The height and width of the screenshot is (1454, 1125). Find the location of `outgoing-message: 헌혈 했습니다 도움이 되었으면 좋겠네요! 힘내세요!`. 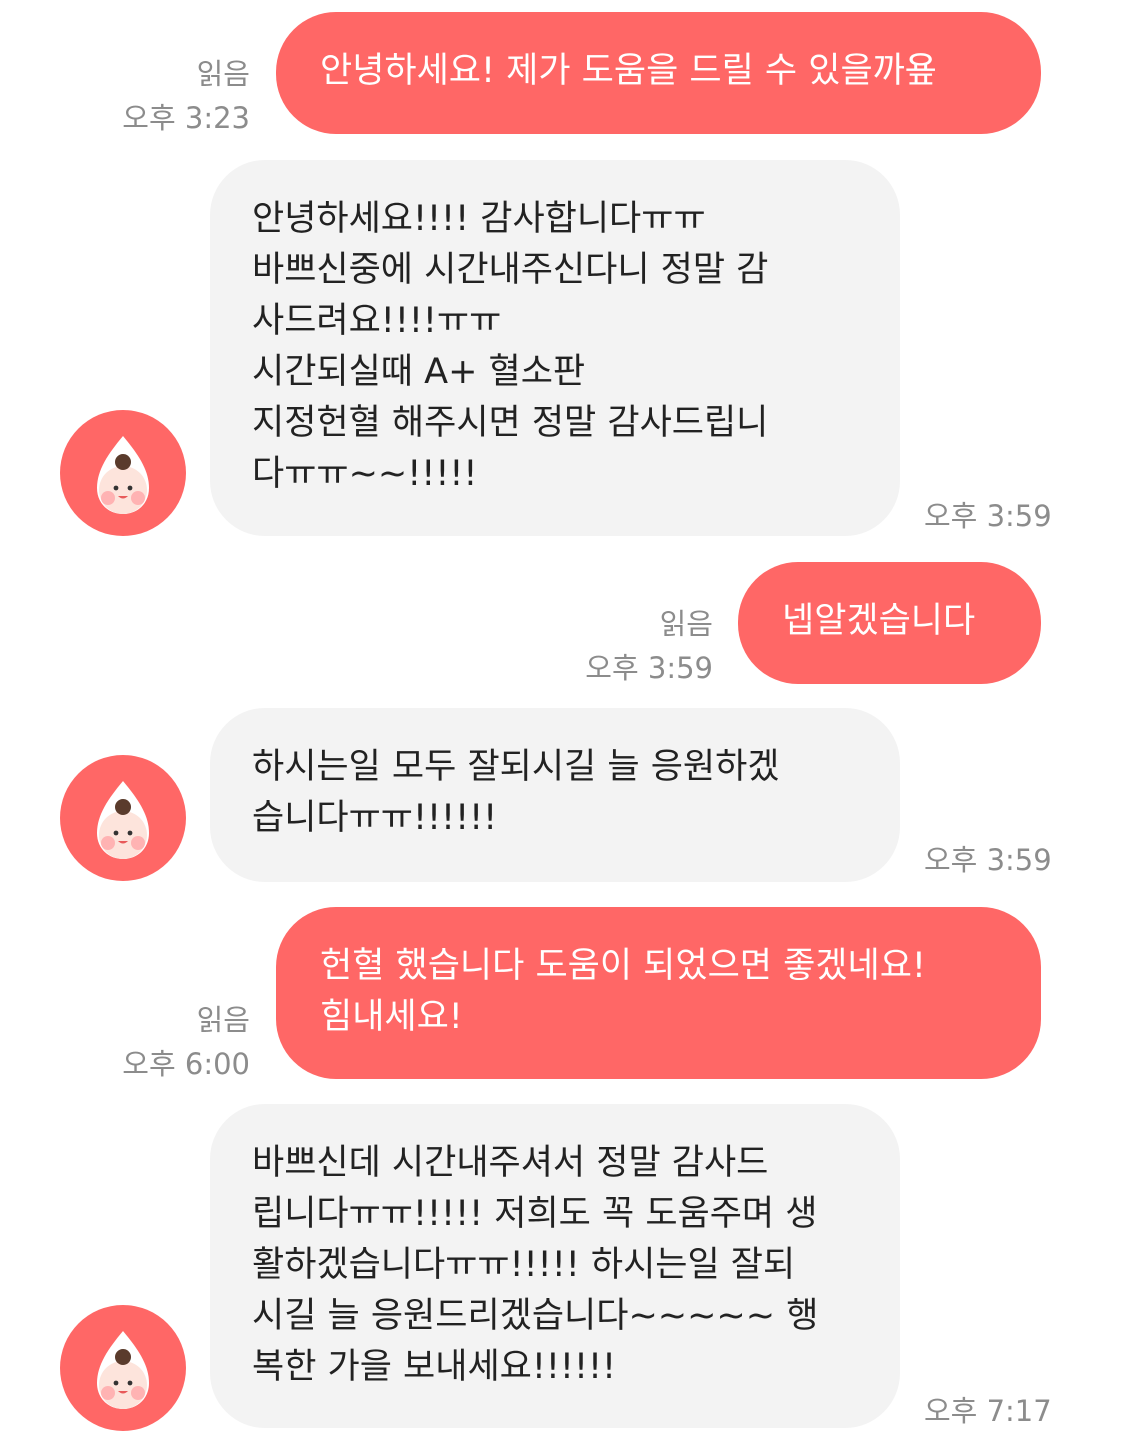

outgoing-message: 헌혈 했습니다 도움이 되었으면 좋겠네요! 힘내세요! is located at coordinates (658, 993).